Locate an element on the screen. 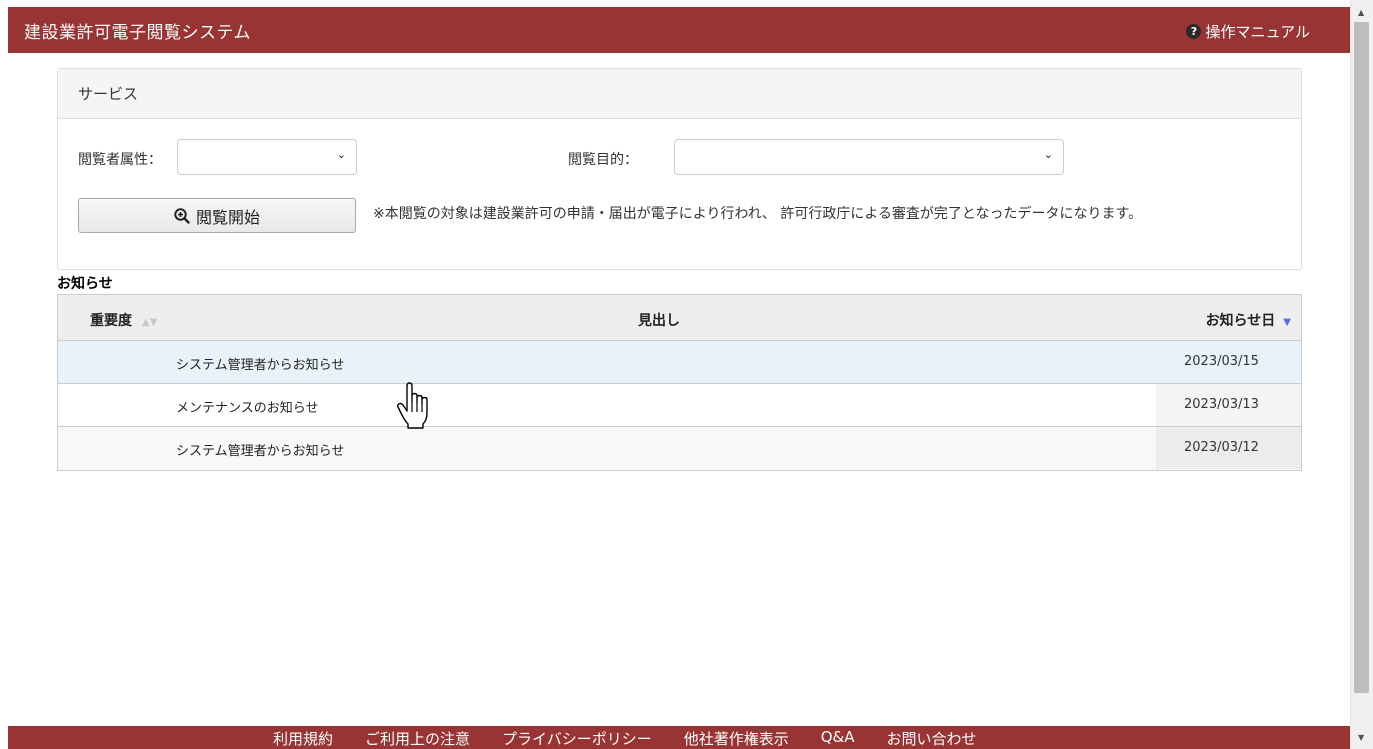 The width and height of the screenshot is (1373, 749). notice-date: 2023/03/12 is located at coordinates (1228, 448).